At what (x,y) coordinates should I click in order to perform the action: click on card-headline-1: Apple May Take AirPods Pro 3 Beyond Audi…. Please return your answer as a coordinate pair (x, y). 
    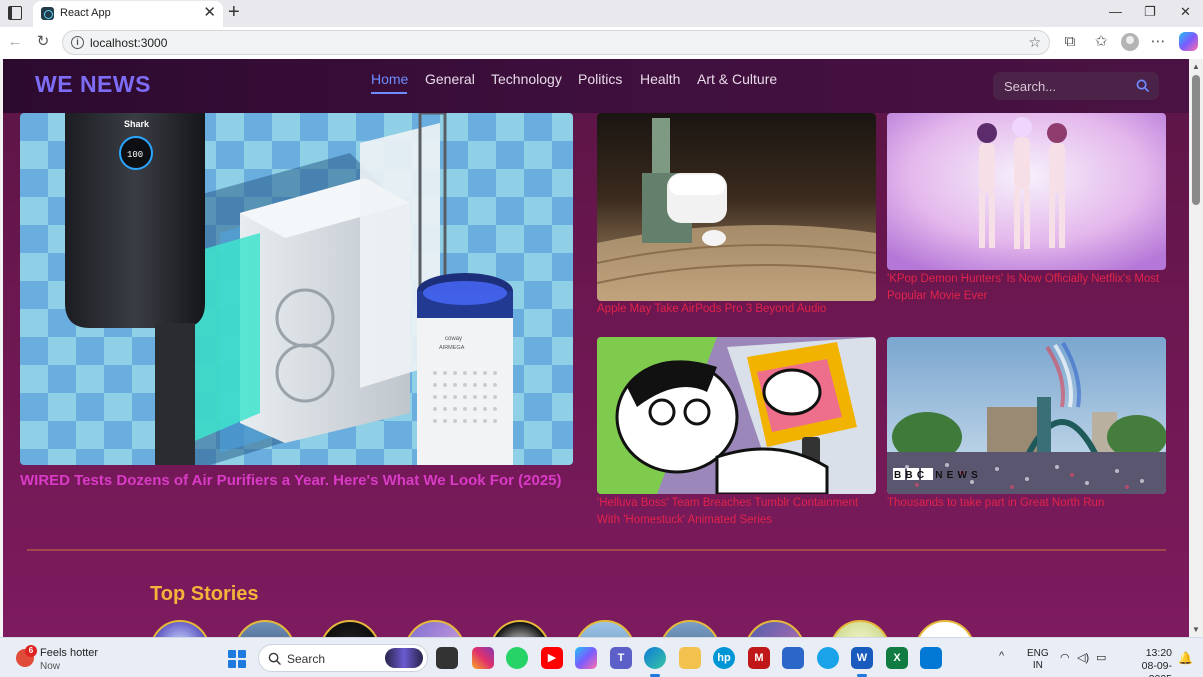
    Looking at the image, I should click on (736, 309).